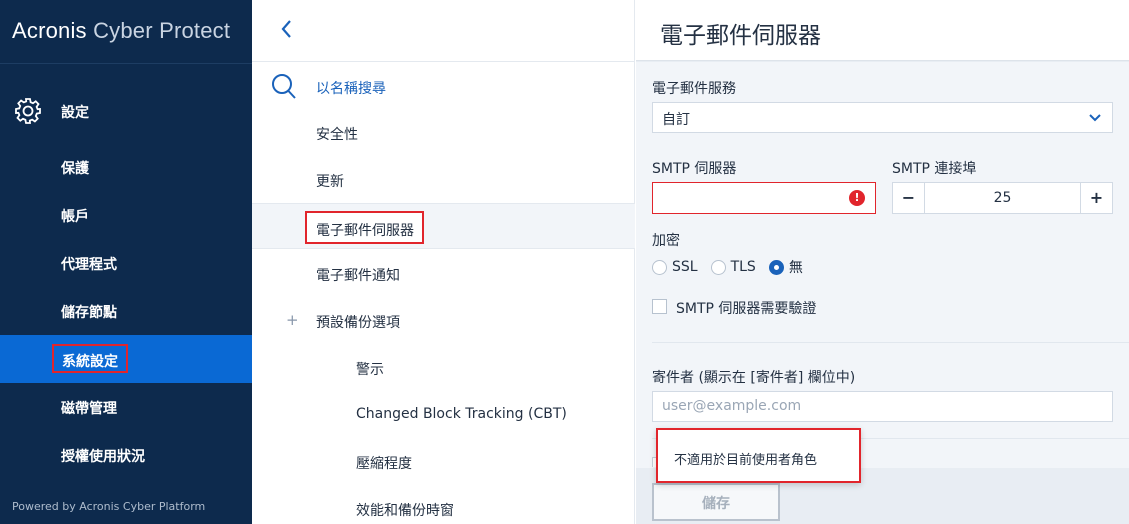 This screenshot has width=1129, height=524. What do you see at coordinates (443, 368) in the screenshot?
I see `list-item-alerts: 警示` at bounding box center [443, 368].